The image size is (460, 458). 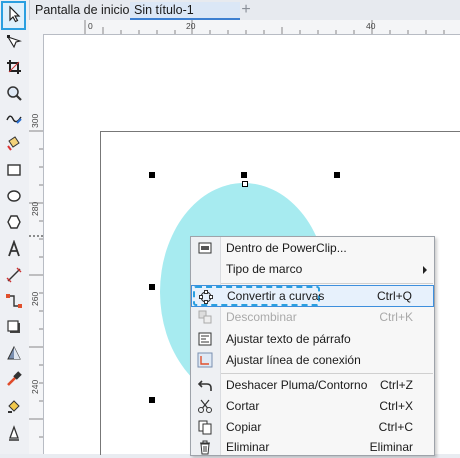 I want to click on menu-item-undo: Deshacer Pluma/Contorno Ctrl+Z, so click(x=312, y=385).